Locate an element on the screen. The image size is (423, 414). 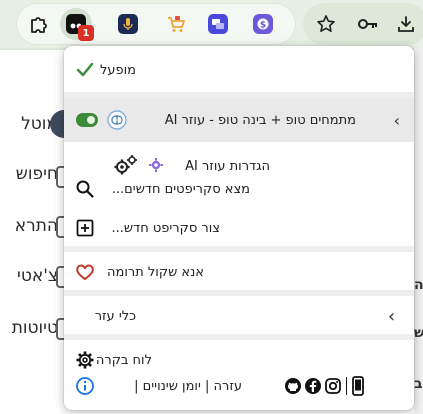
github-icon is located at coordinates (293, 386).